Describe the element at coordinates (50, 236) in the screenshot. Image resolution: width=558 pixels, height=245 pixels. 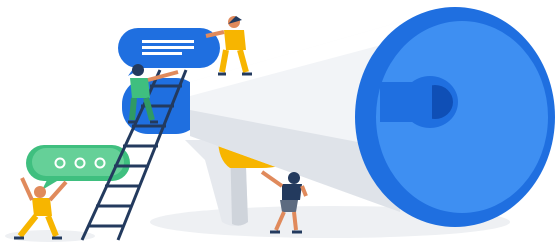
I see `ground-shadow-left` at that location.